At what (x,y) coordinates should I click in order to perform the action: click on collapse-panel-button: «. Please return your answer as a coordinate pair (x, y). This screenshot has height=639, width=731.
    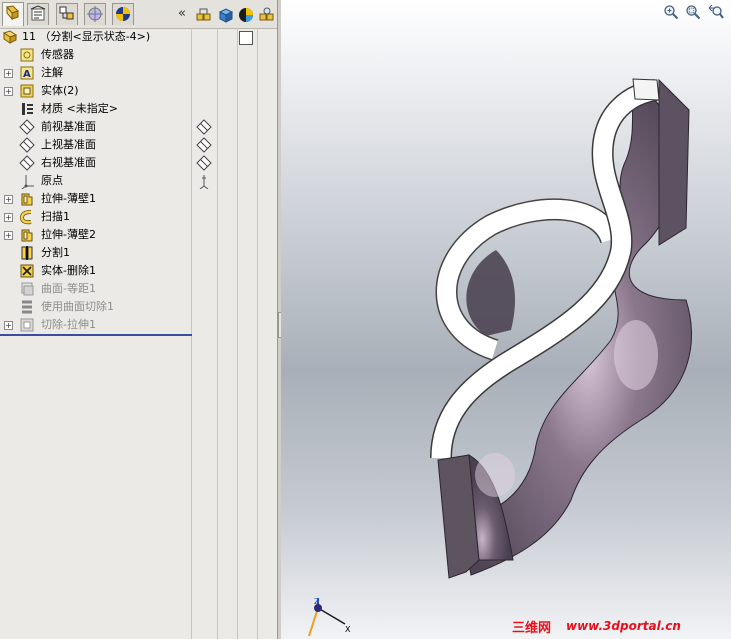
    Looking at the image, I should click on (182, 13).